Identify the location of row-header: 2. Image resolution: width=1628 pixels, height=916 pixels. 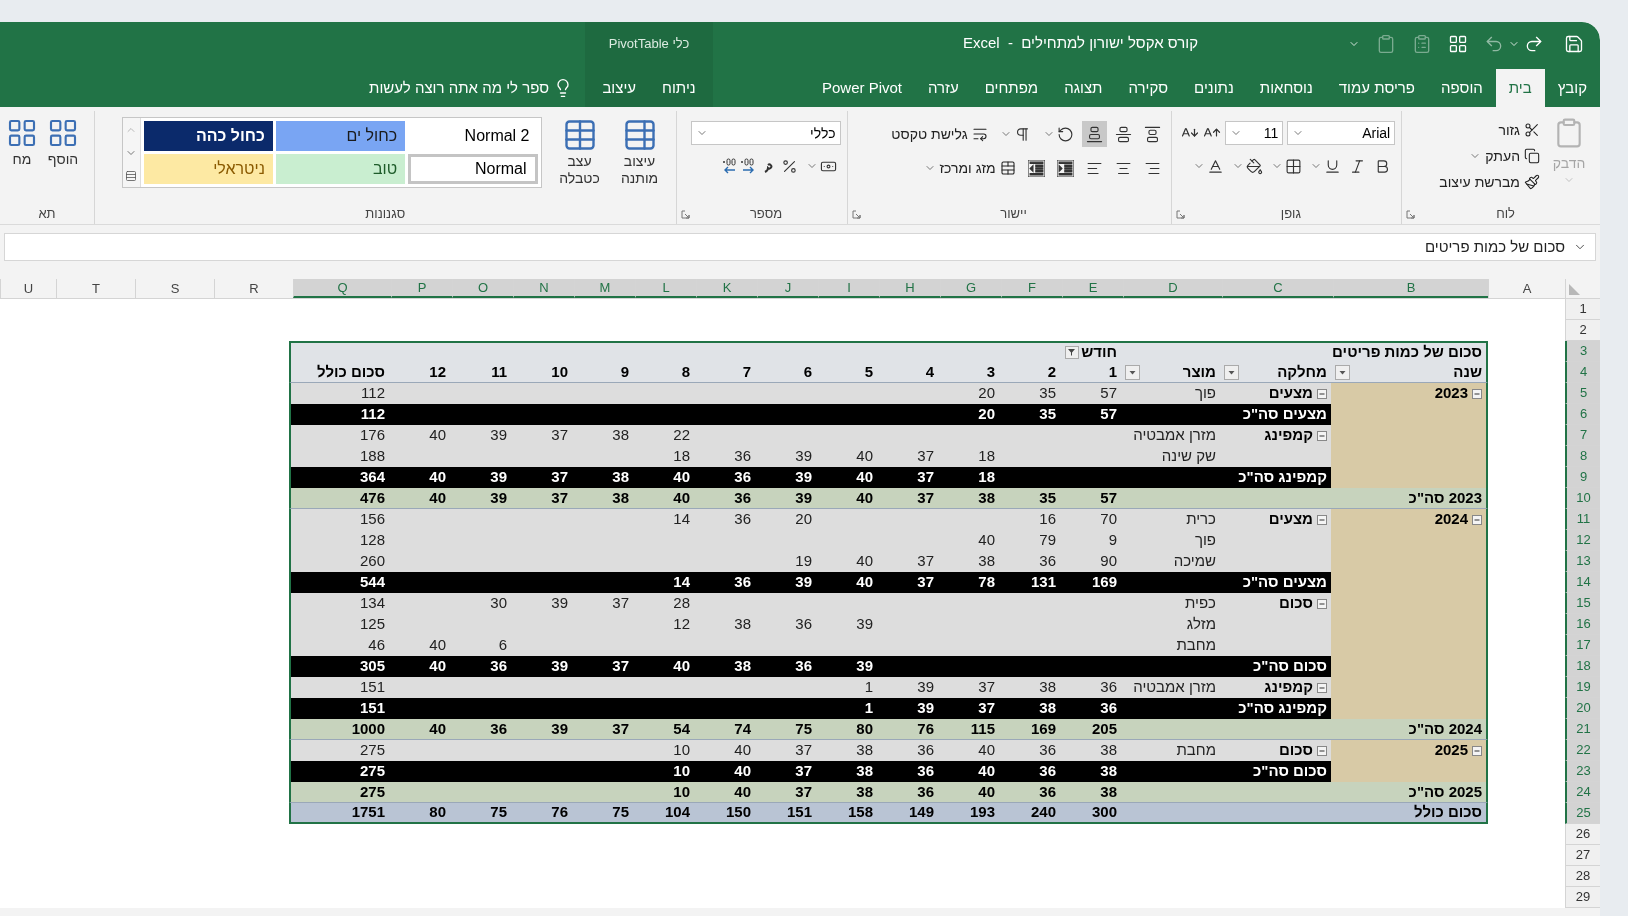
(1582, 330).